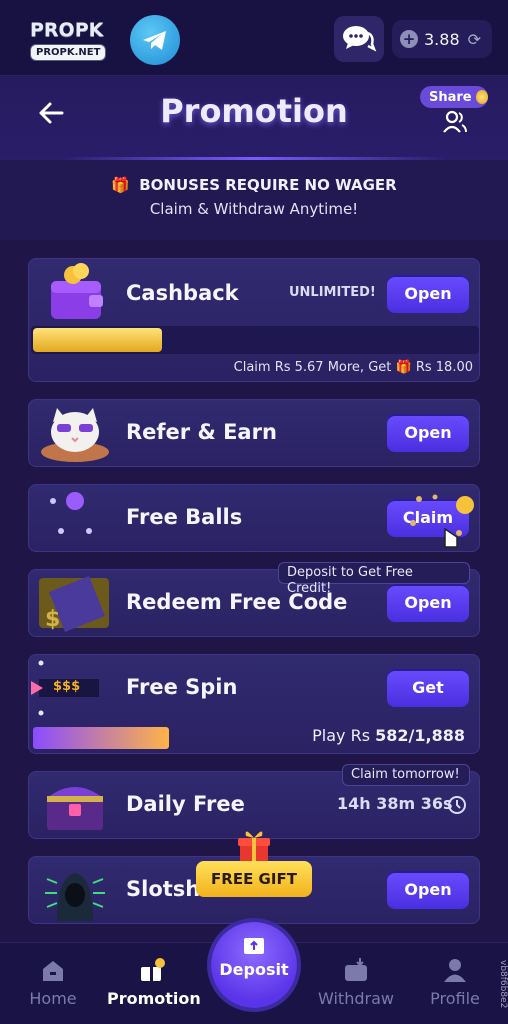 This screenshot has width=508, height=1024. I want to click on brand-logo: PROPK PROPK.NET, so click(70, 40).